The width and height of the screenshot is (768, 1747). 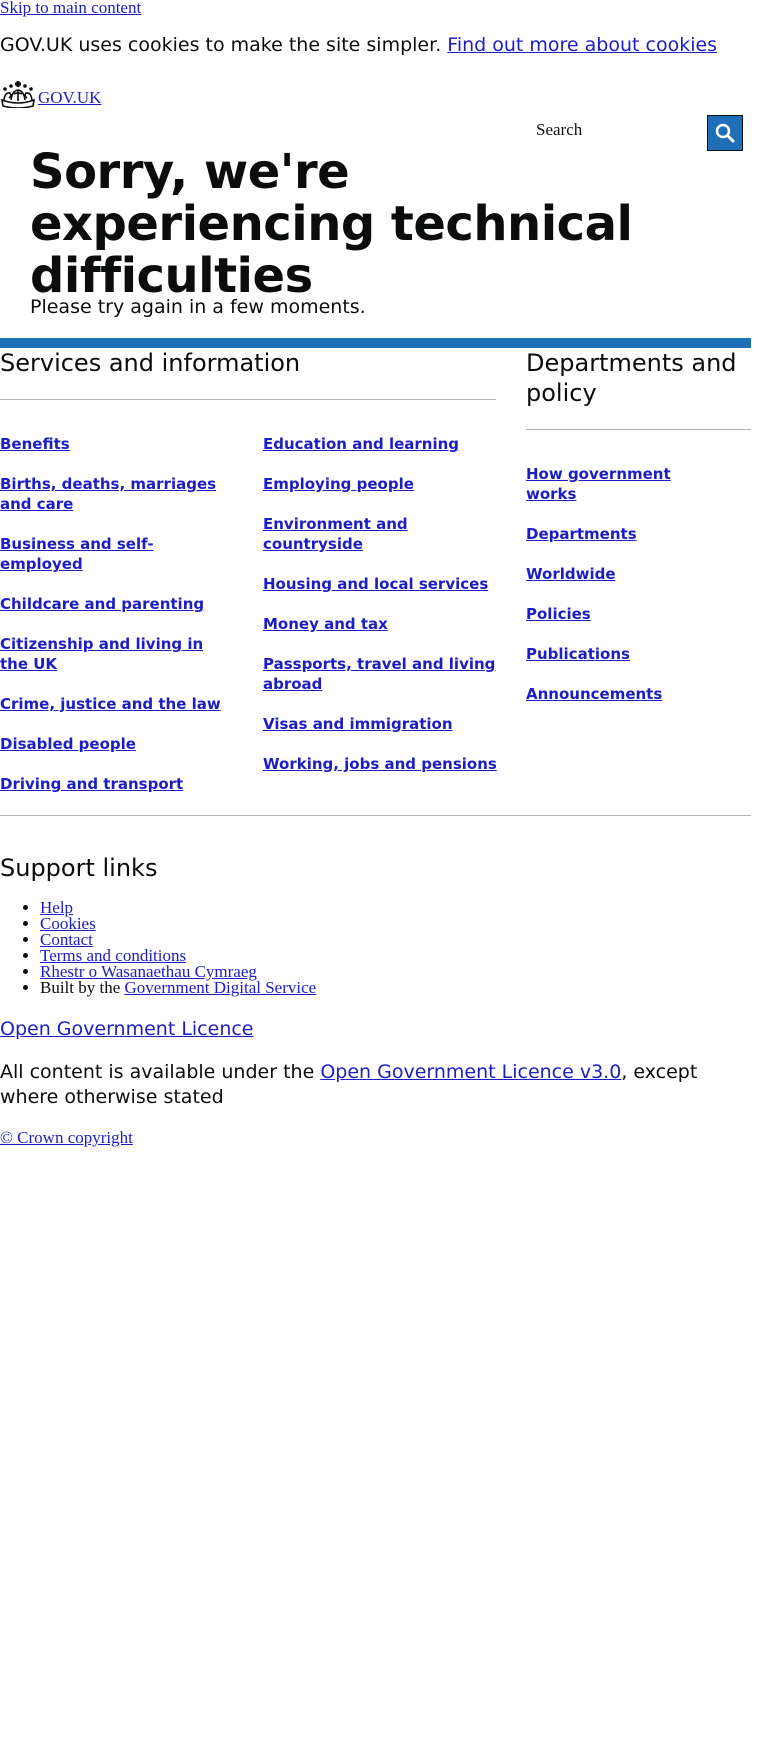 I want to click on skip-to-main-content-link: Skip to main content, so click(x=70, y=9).